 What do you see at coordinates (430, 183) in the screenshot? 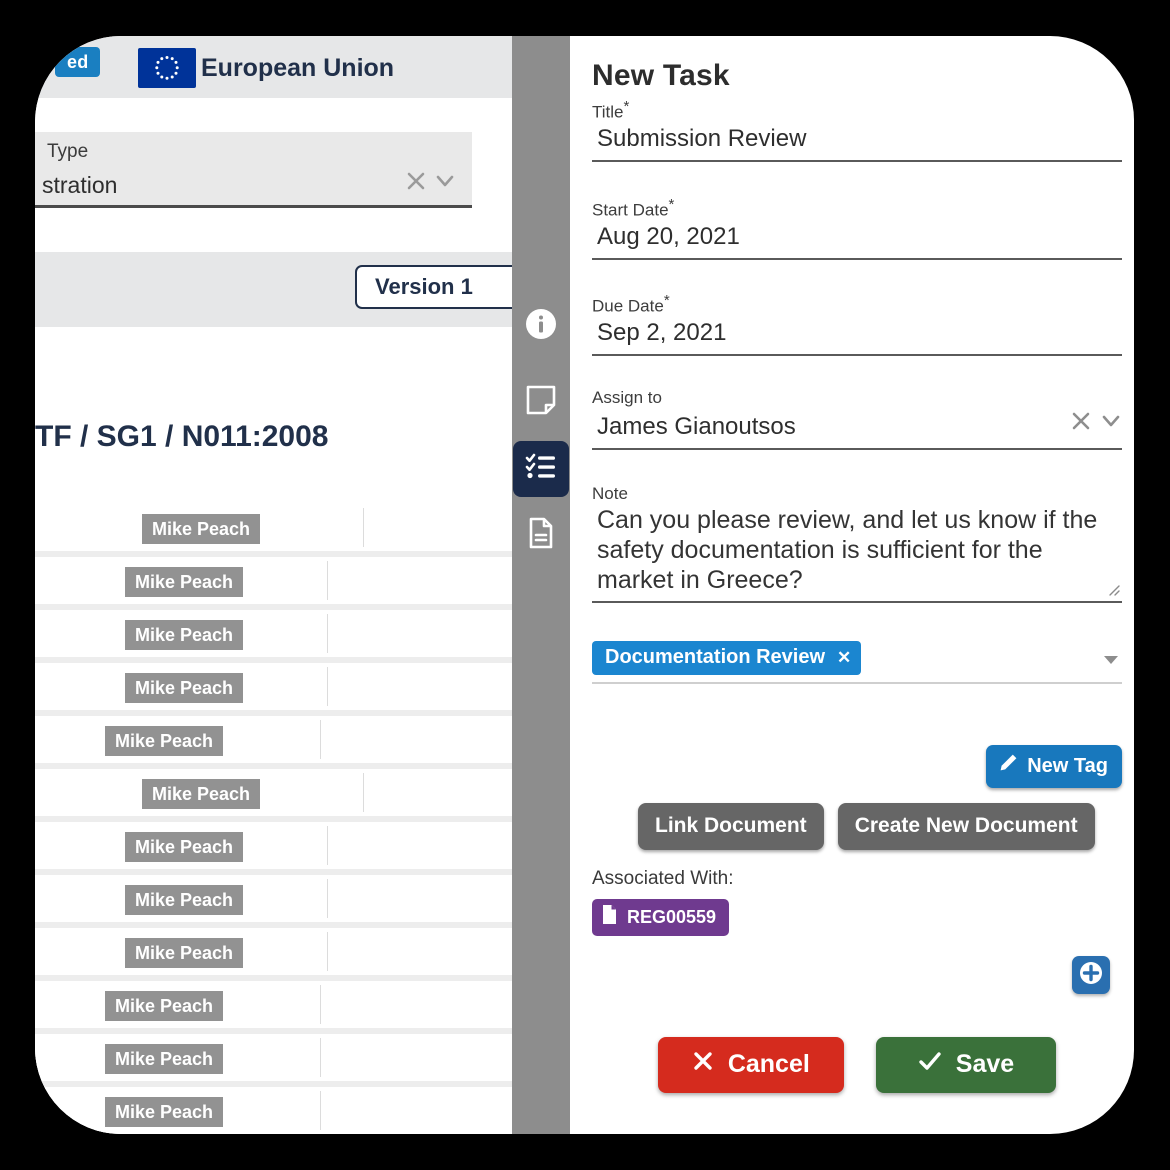
I see `type-select-icons` at bounding box center [430, 183].